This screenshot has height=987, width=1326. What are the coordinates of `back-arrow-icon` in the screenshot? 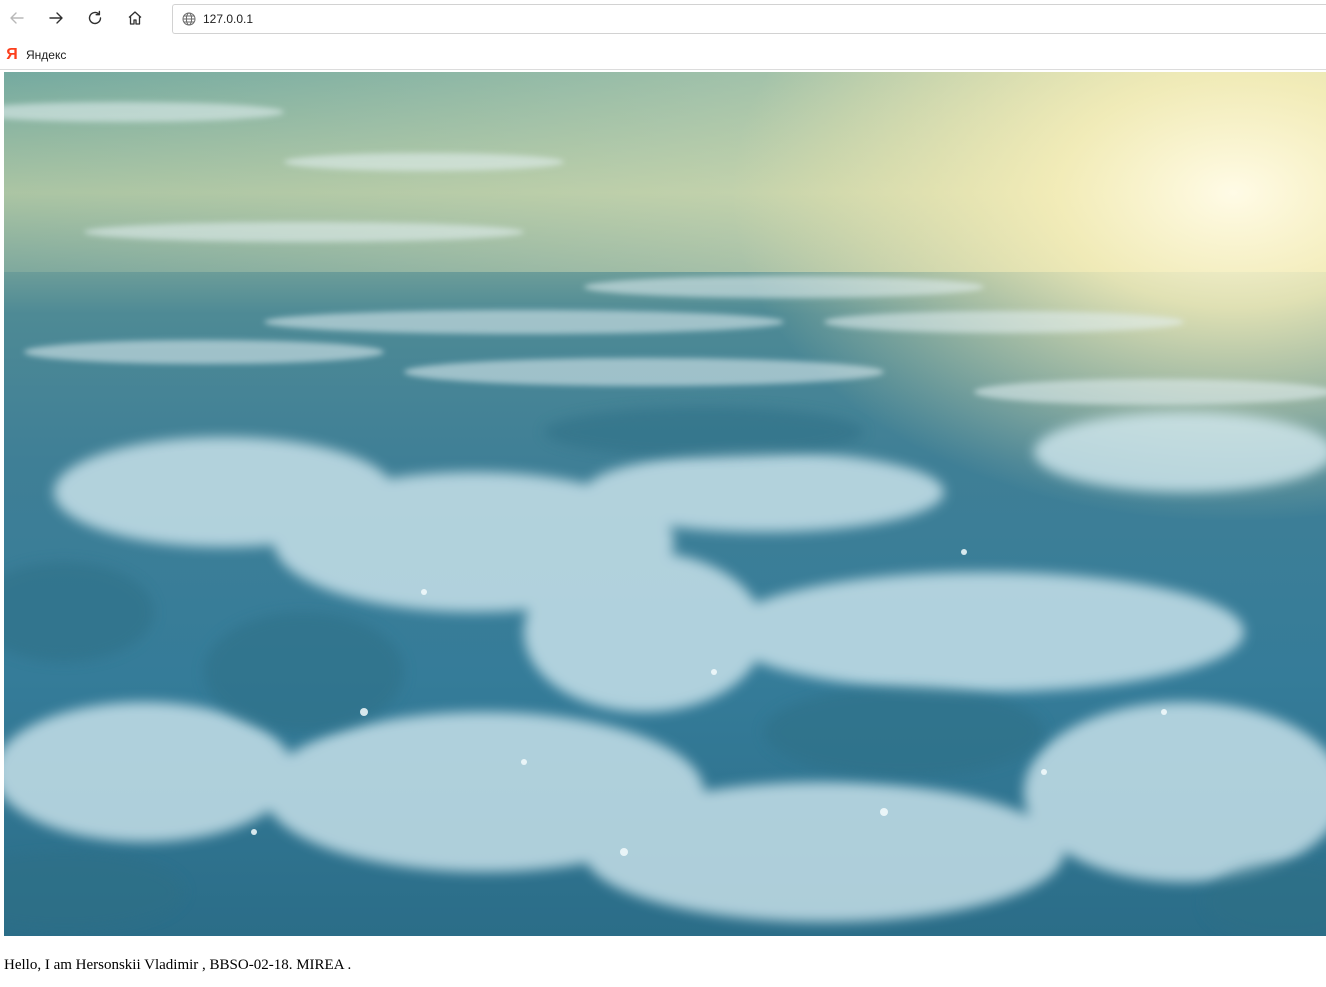 It's located at (17, 20).